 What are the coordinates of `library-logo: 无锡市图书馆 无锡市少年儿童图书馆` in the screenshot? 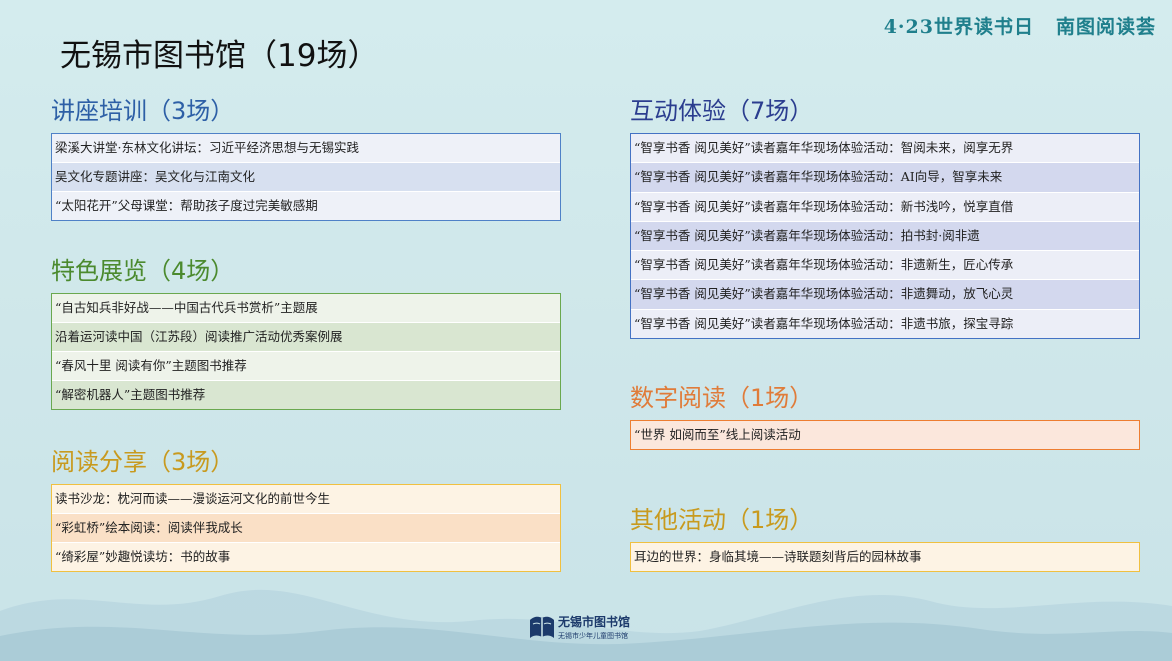 It's located at (589, 628).